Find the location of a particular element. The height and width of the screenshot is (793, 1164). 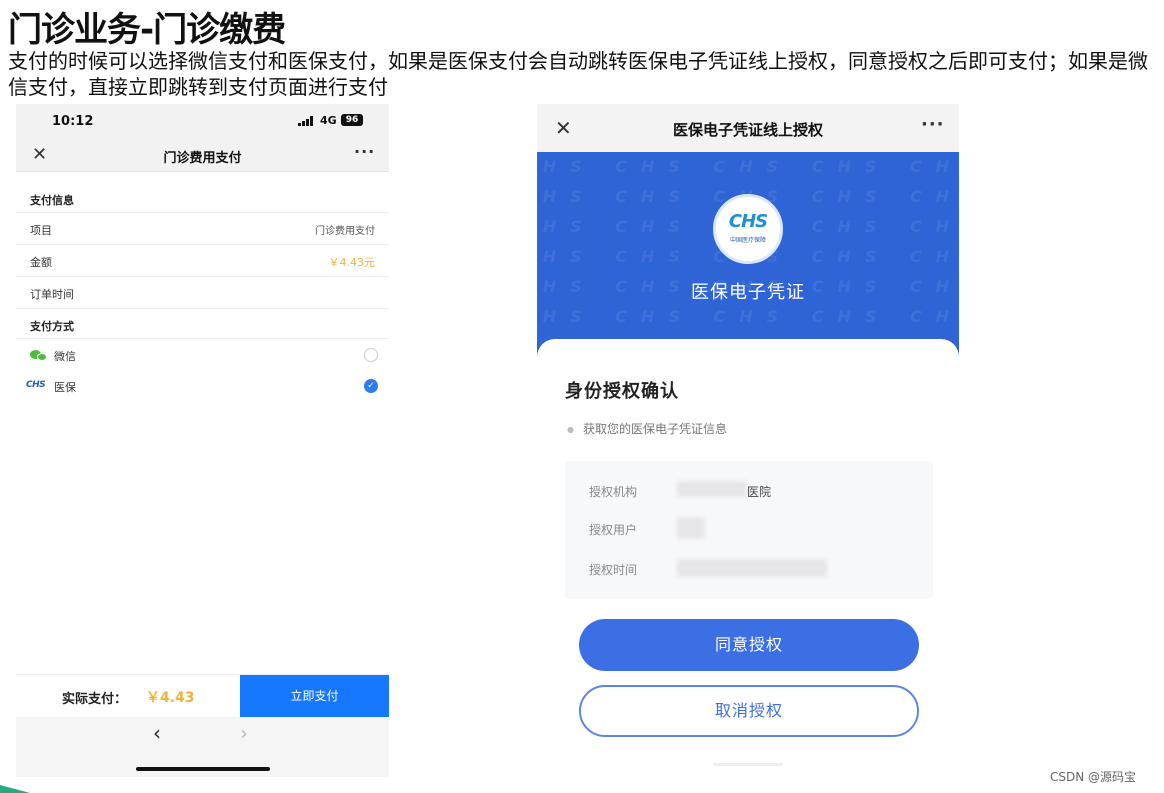

info-row-amount: 金额 ￥4.43元 is located at coordinates (202, 260).